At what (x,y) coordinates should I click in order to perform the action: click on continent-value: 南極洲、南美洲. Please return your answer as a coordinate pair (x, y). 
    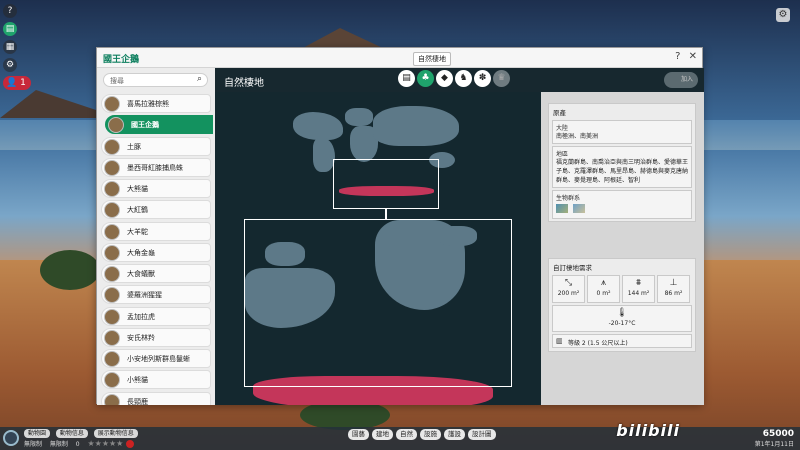
    Looking at the image, I should click on (577, 136).